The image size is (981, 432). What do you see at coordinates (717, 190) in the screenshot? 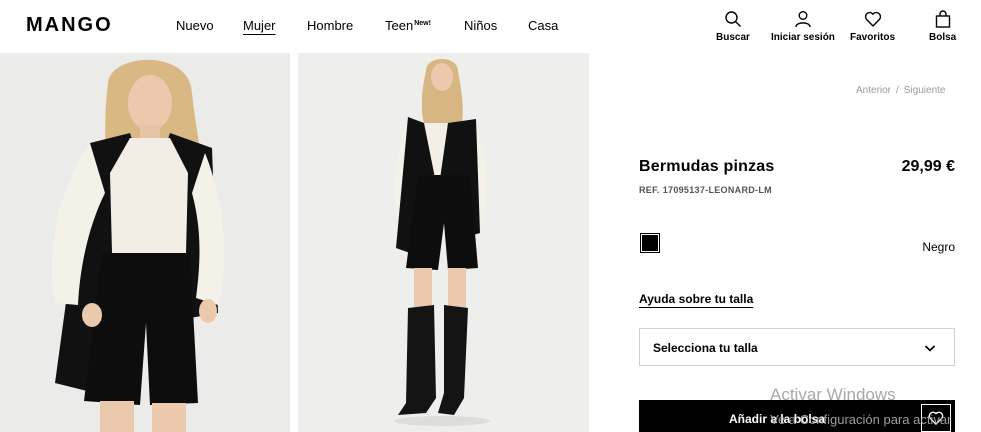
I see `ref-code: 17095137-LEONARD-LM` at bounding box center [717, 190].